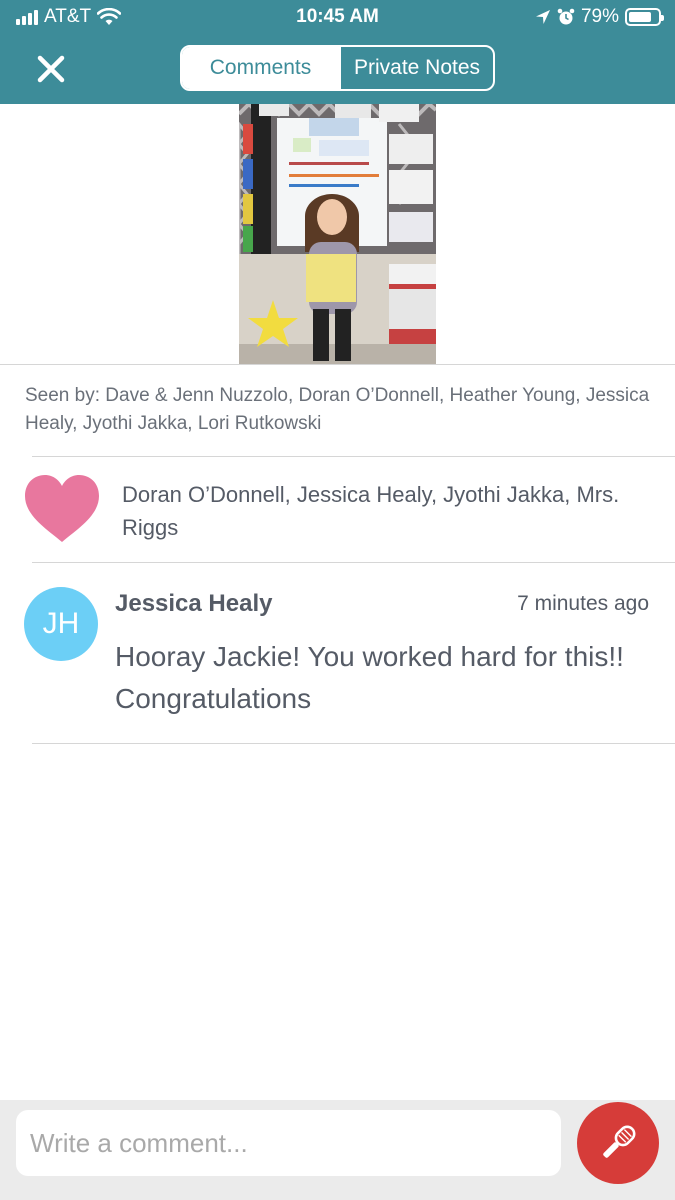  Describe the element at coordinates (288, 1143) in the screenshot. I see `comment-input` at that location.